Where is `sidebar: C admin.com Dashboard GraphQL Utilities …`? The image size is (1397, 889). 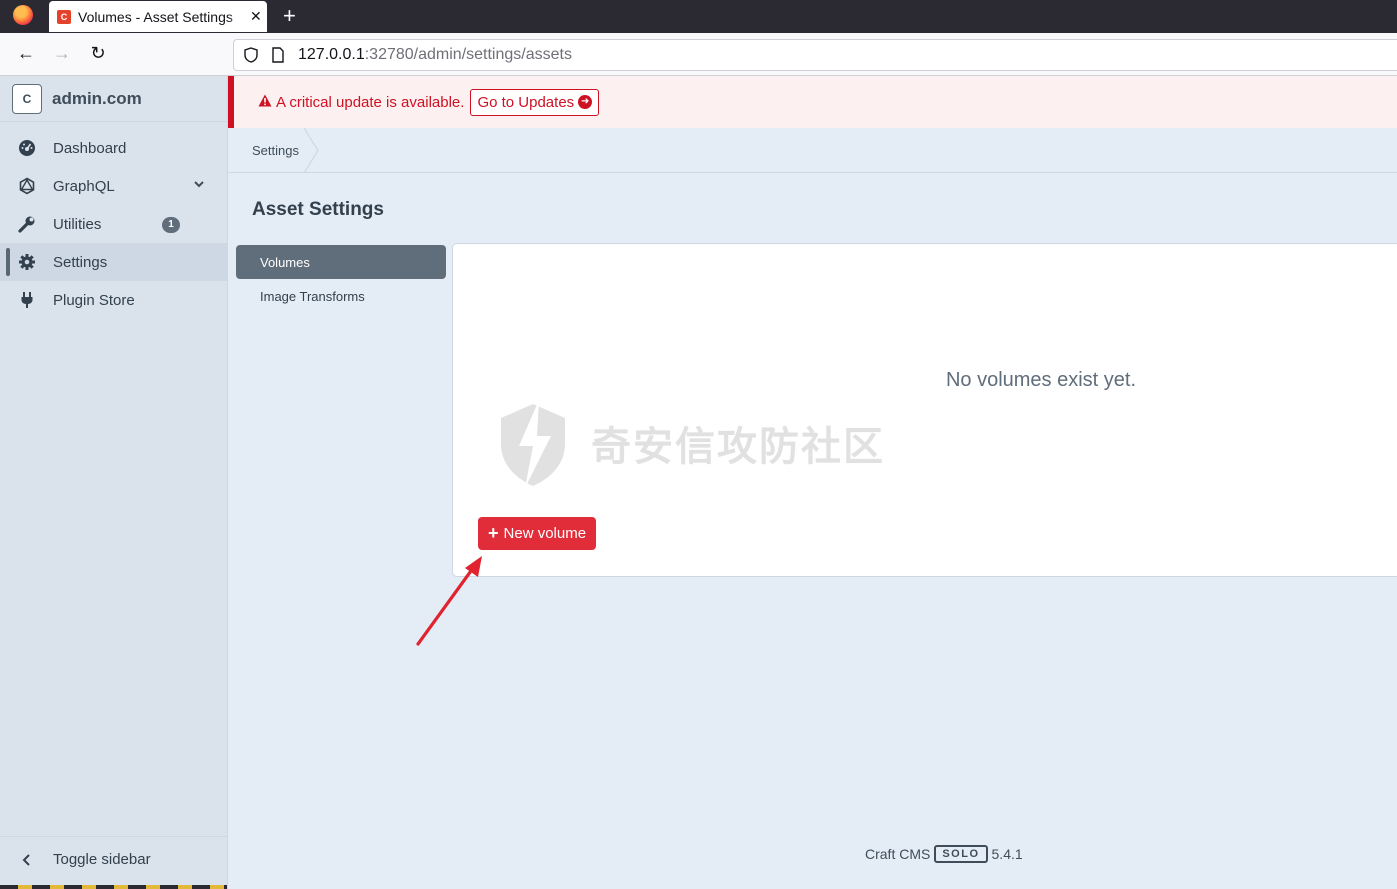
sidebar: C admin.com Dashboard GraphQL Utilities … is located at coordinates (114, 482).